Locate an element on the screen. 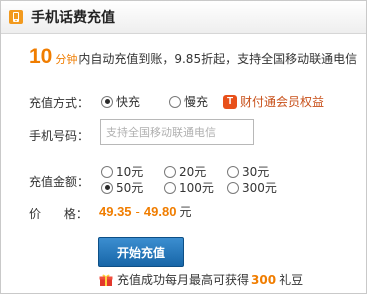 This screenshot has width=367, height=294. amount-option-label: 20元 is located at coordinates (193, 172).